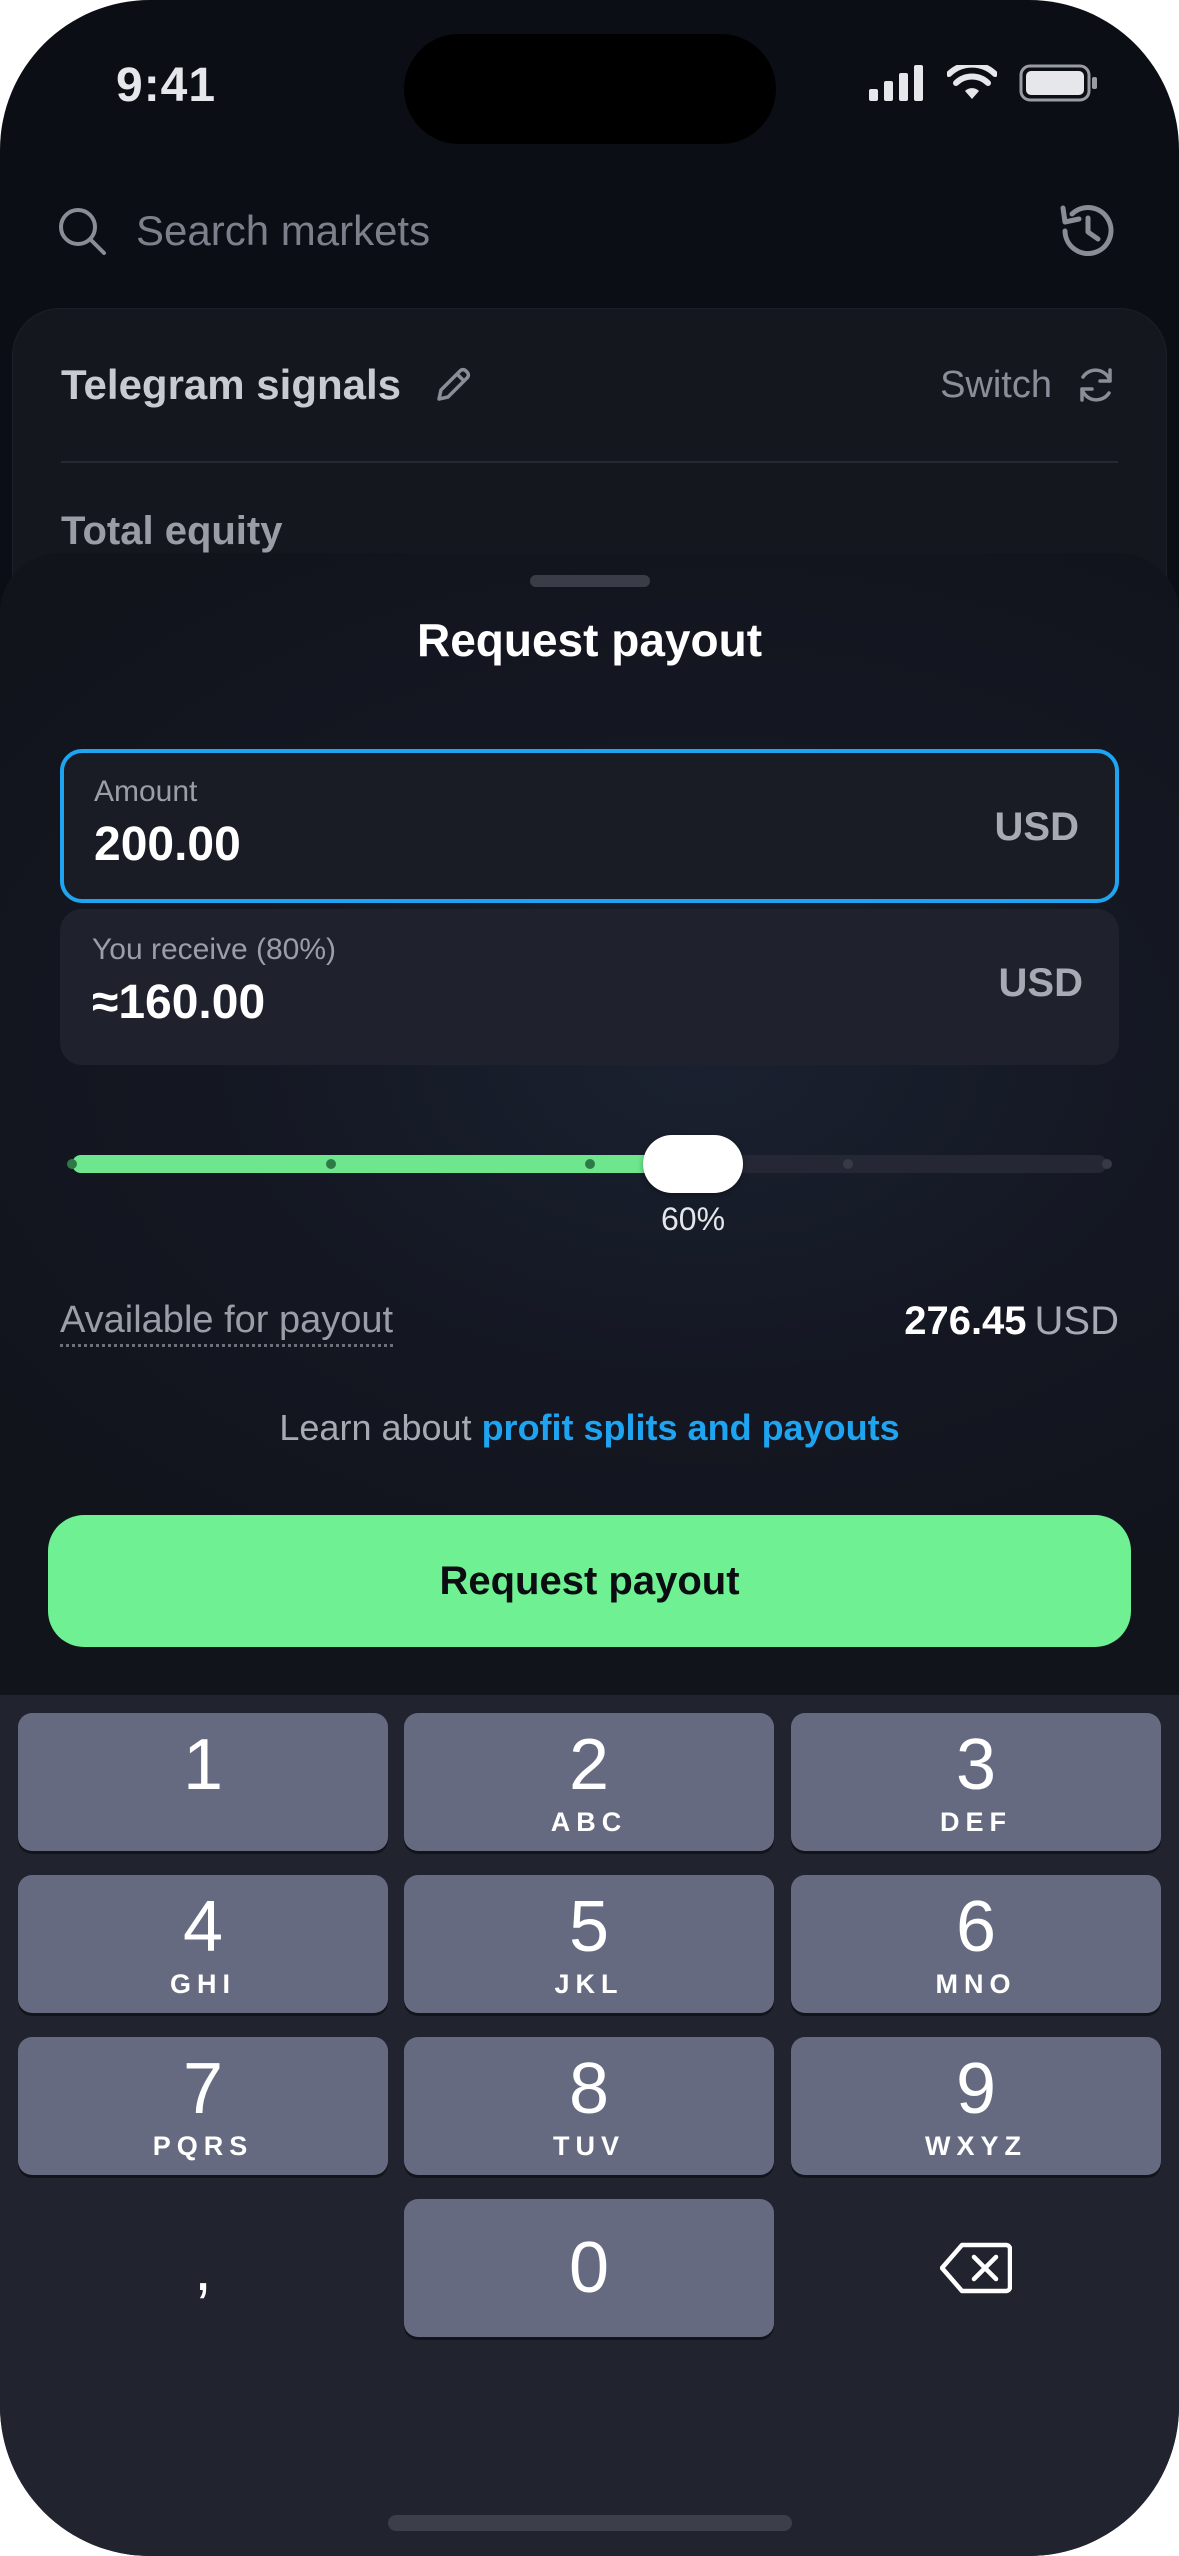 The width and height of the screenshot is (1179, 2556). I want to click on account-name-row: Telegram signals, so click(268, 385).